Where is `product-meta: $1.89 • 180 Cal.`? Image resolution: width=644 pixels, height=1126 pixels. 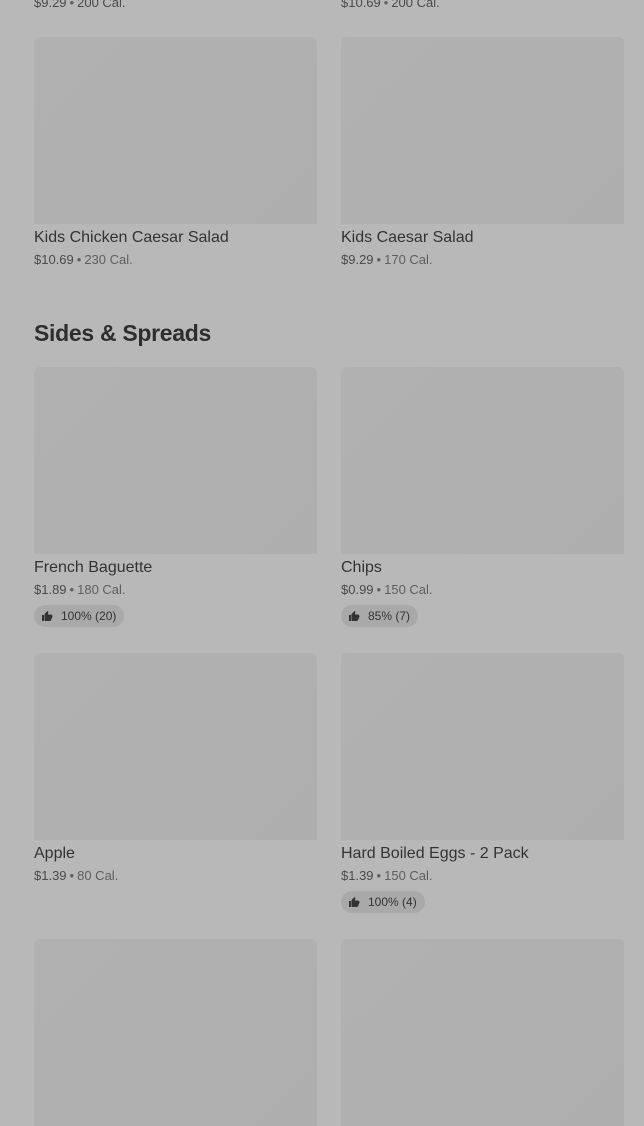
product-meta: $1.89 • 180 Cal. is located at coordinates (175, 590).